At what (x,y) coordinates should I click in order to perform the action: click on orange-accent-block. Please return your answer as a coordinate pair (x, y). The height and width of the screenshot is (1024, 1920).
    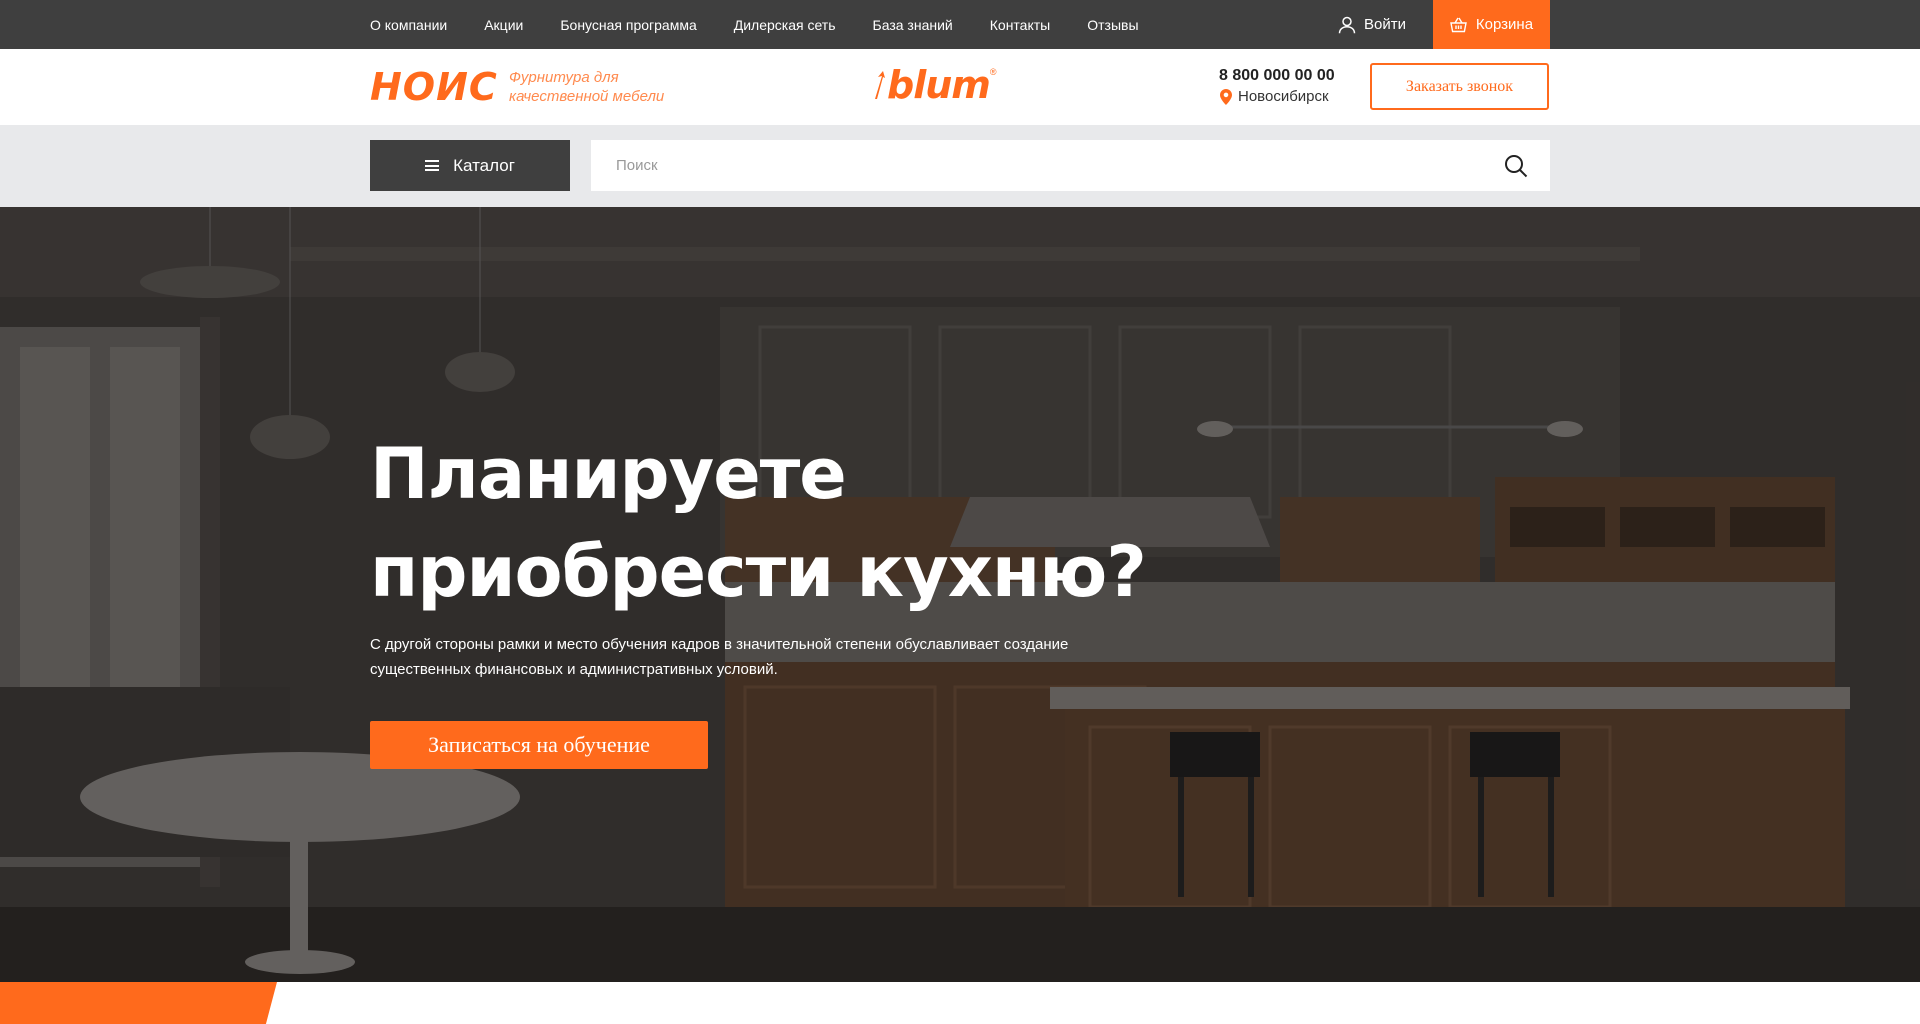
    Looking at the image, I should click on (138, 1003).